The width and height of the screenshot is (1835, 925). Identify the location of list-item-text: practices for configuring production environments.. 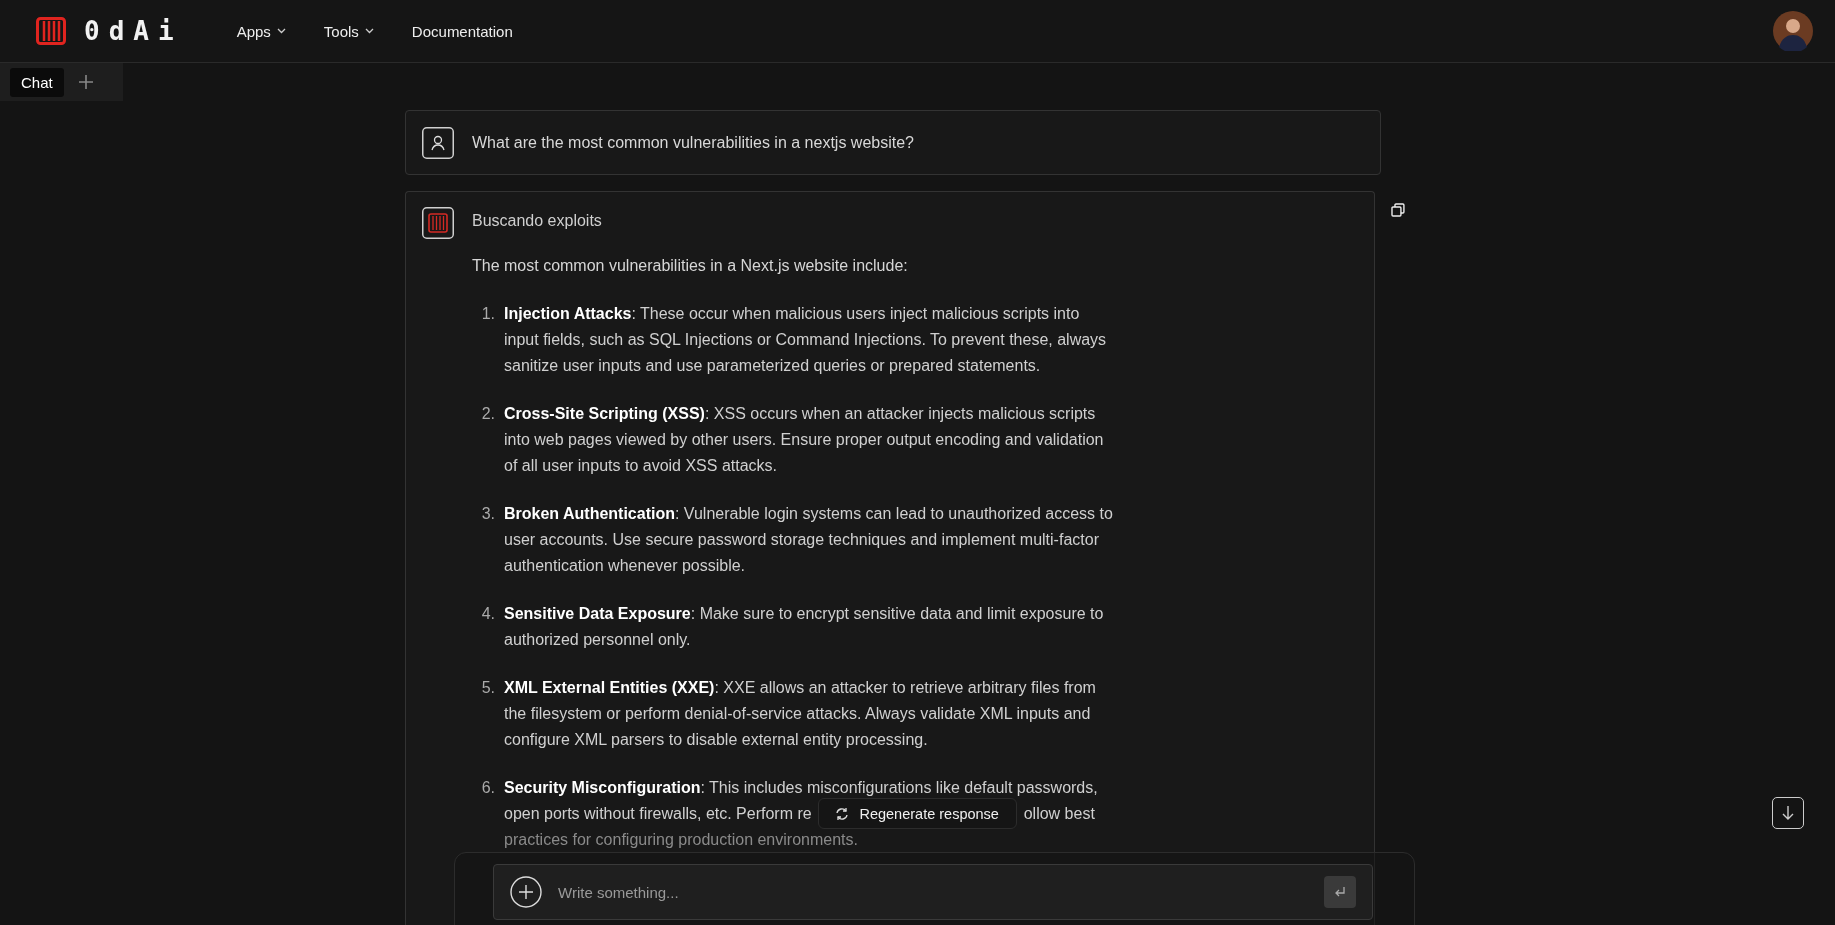
(681, 840).